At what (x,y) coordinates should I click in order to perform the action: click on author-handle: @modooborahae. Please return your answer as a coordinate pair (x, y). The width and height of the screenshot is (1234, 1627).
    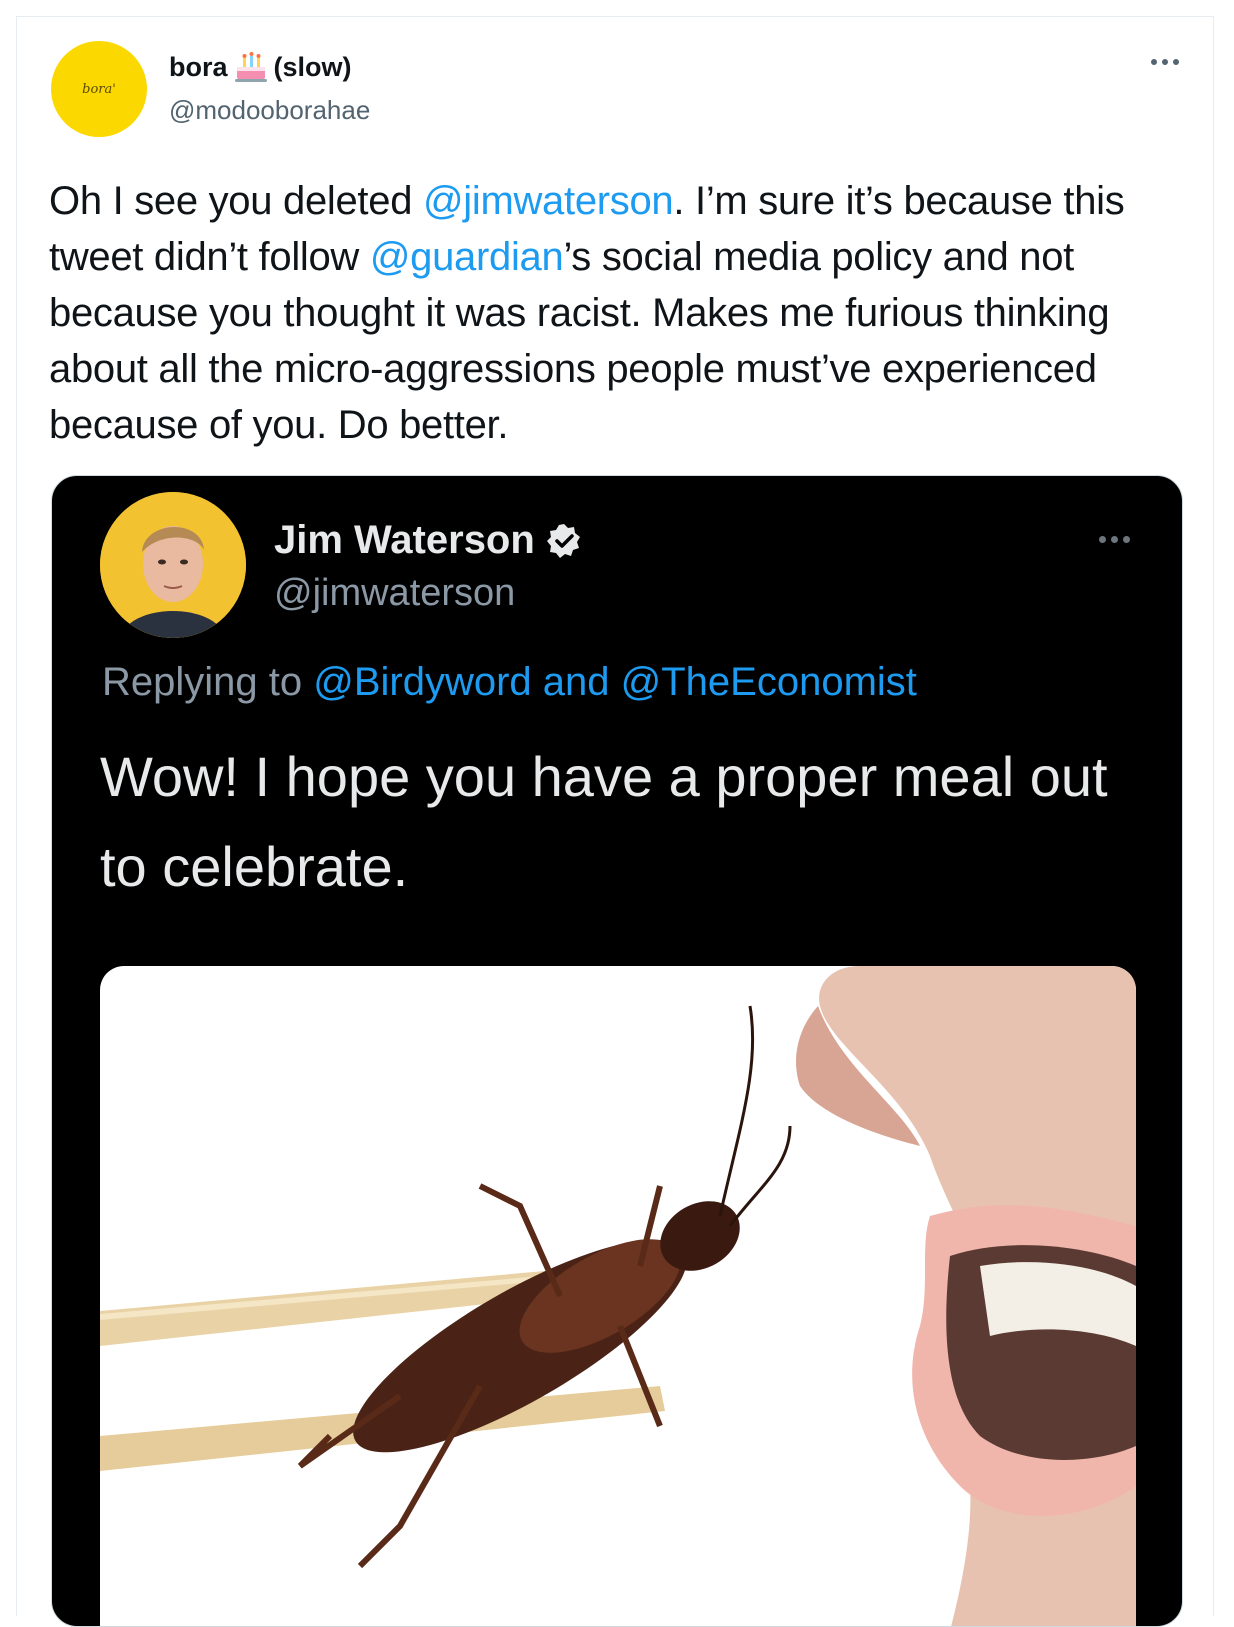
    Looking at the image, I should click on (269, 110).